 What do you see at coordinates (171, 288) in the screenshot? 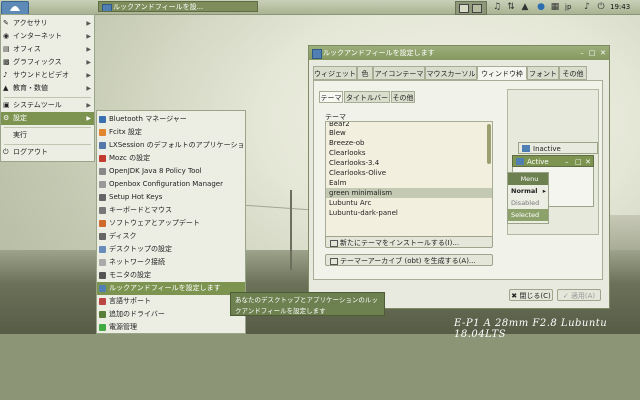
I see `submenu-item-look-and-feel: ルックアンドフィールを設定します` at bounding box center [171, 288].